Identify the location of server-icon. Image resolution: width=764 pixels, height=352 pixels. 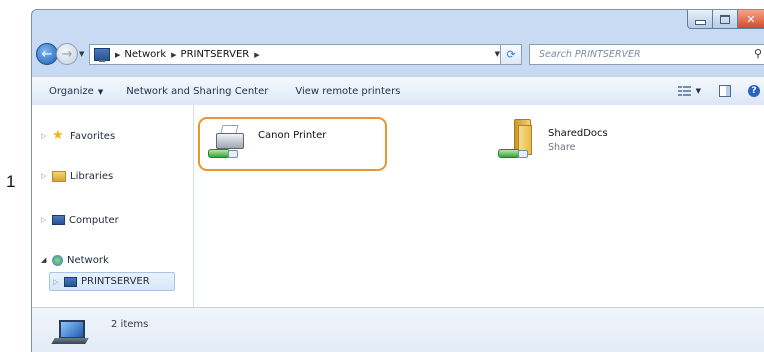
(70, 281).